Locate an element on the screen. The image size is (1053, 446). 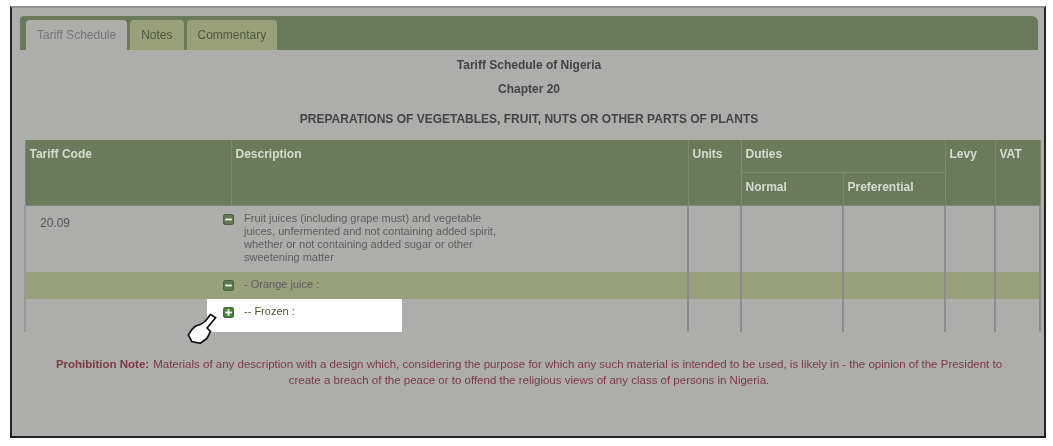
tab: Commentary is located at coordinates (232, 35).